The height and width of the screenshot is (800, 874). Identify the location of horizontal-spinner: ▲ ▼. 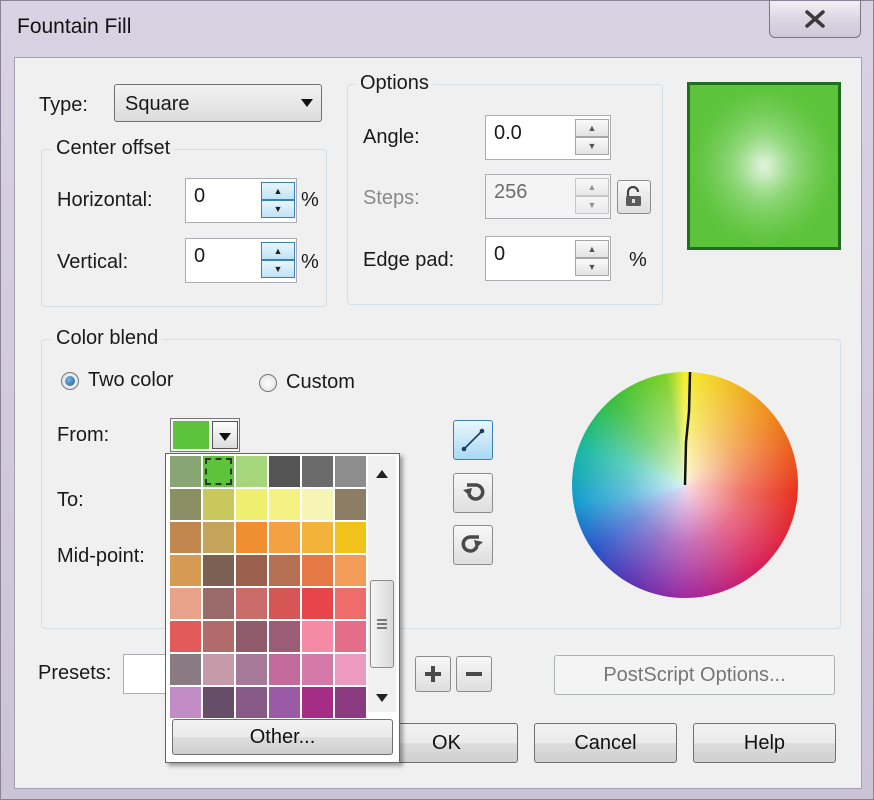
(278, 200).